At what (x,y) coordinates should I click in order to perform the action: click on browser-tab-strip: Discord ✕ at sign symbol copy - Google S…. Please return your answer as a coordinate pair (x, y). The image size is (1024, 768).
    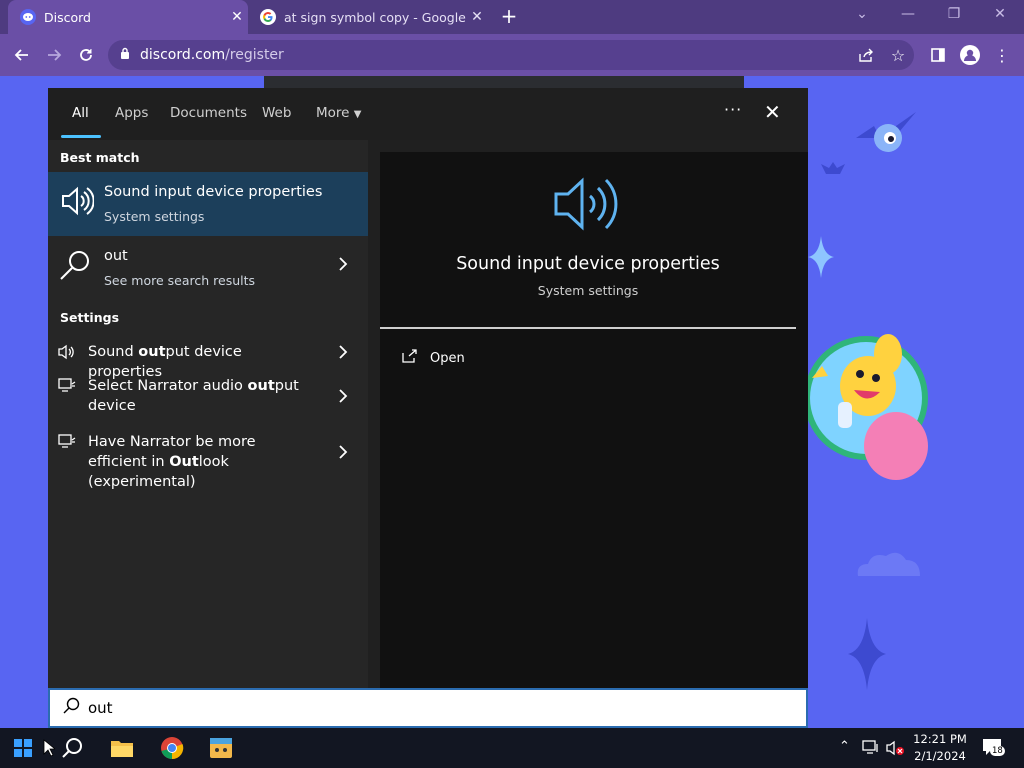
    Looking at the image, I should click on (512, 17).